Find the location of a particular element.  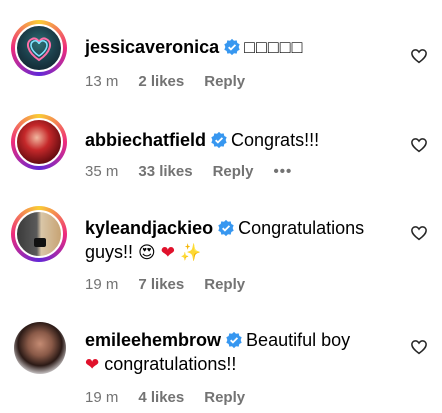

comment-time: 13 m is located at coordinates (102, 81).